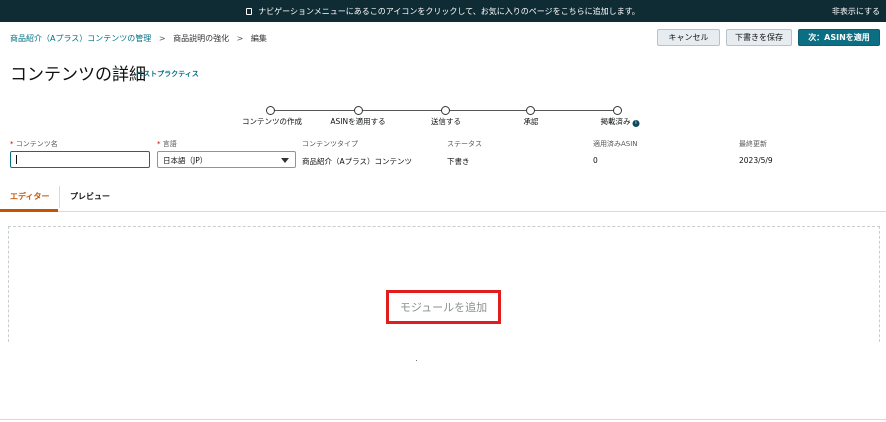  Describe the element at coordinates (530, 110) in the screenshot. I see `step-node-approve` at that location.